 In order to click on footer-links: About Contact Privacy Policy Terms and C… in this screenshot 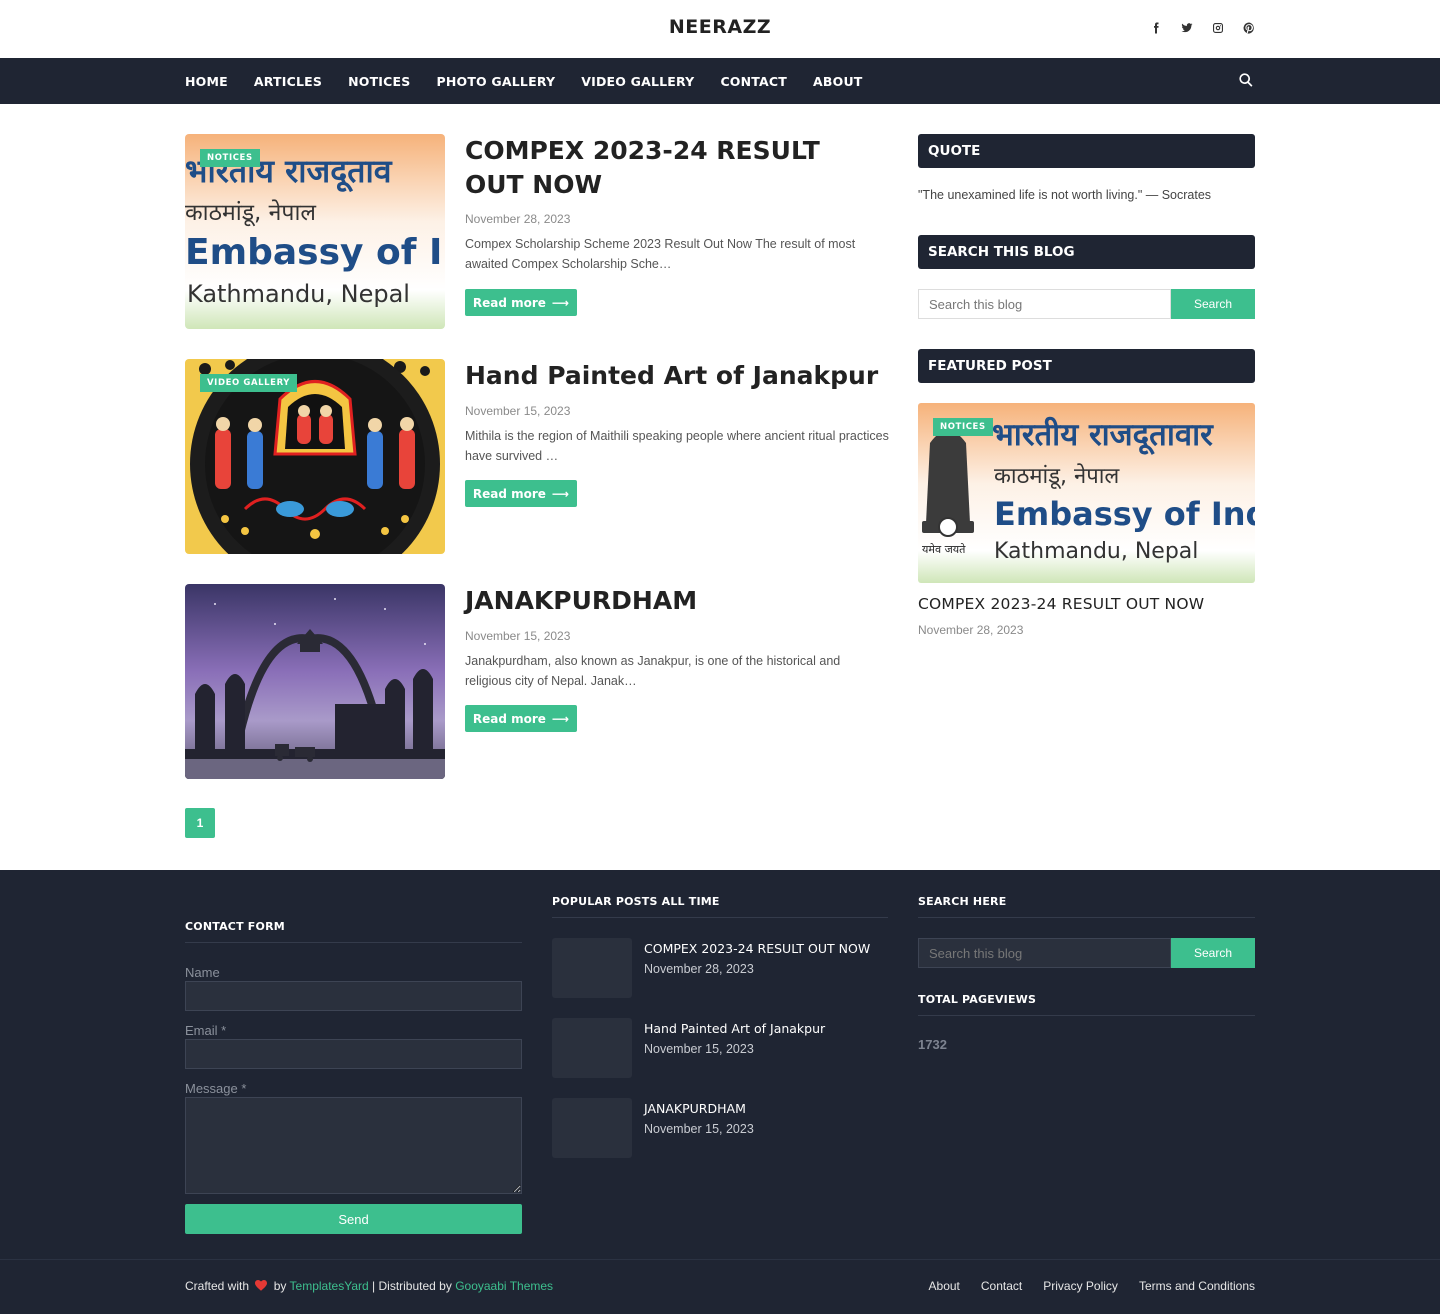, I will do `click(1092, 1286)`.